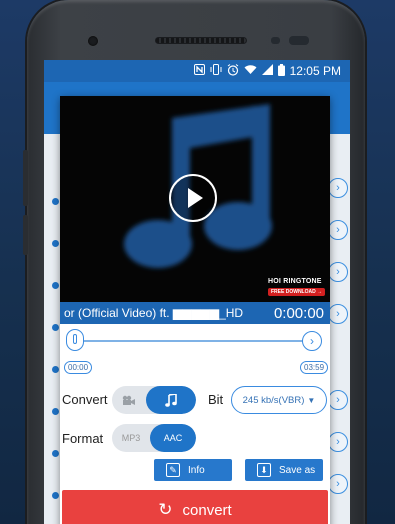 The image size is (395, 524). I want to click on refresh-icon: ↻, so click(165, 509).